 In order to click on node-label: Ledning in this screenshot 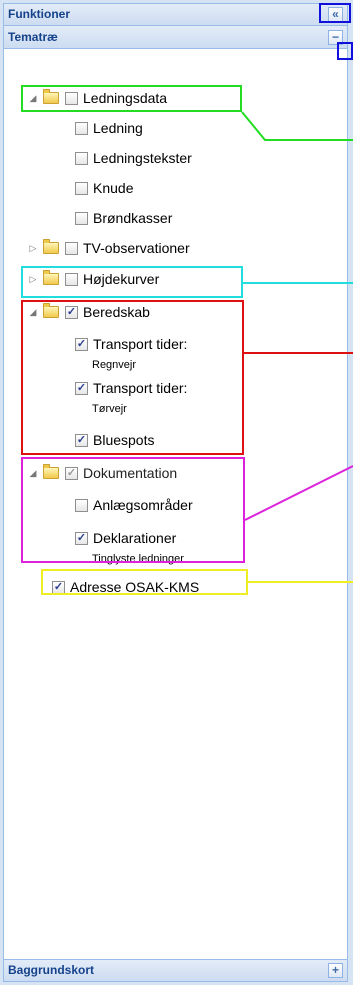, I will do `click(118, 128)`.